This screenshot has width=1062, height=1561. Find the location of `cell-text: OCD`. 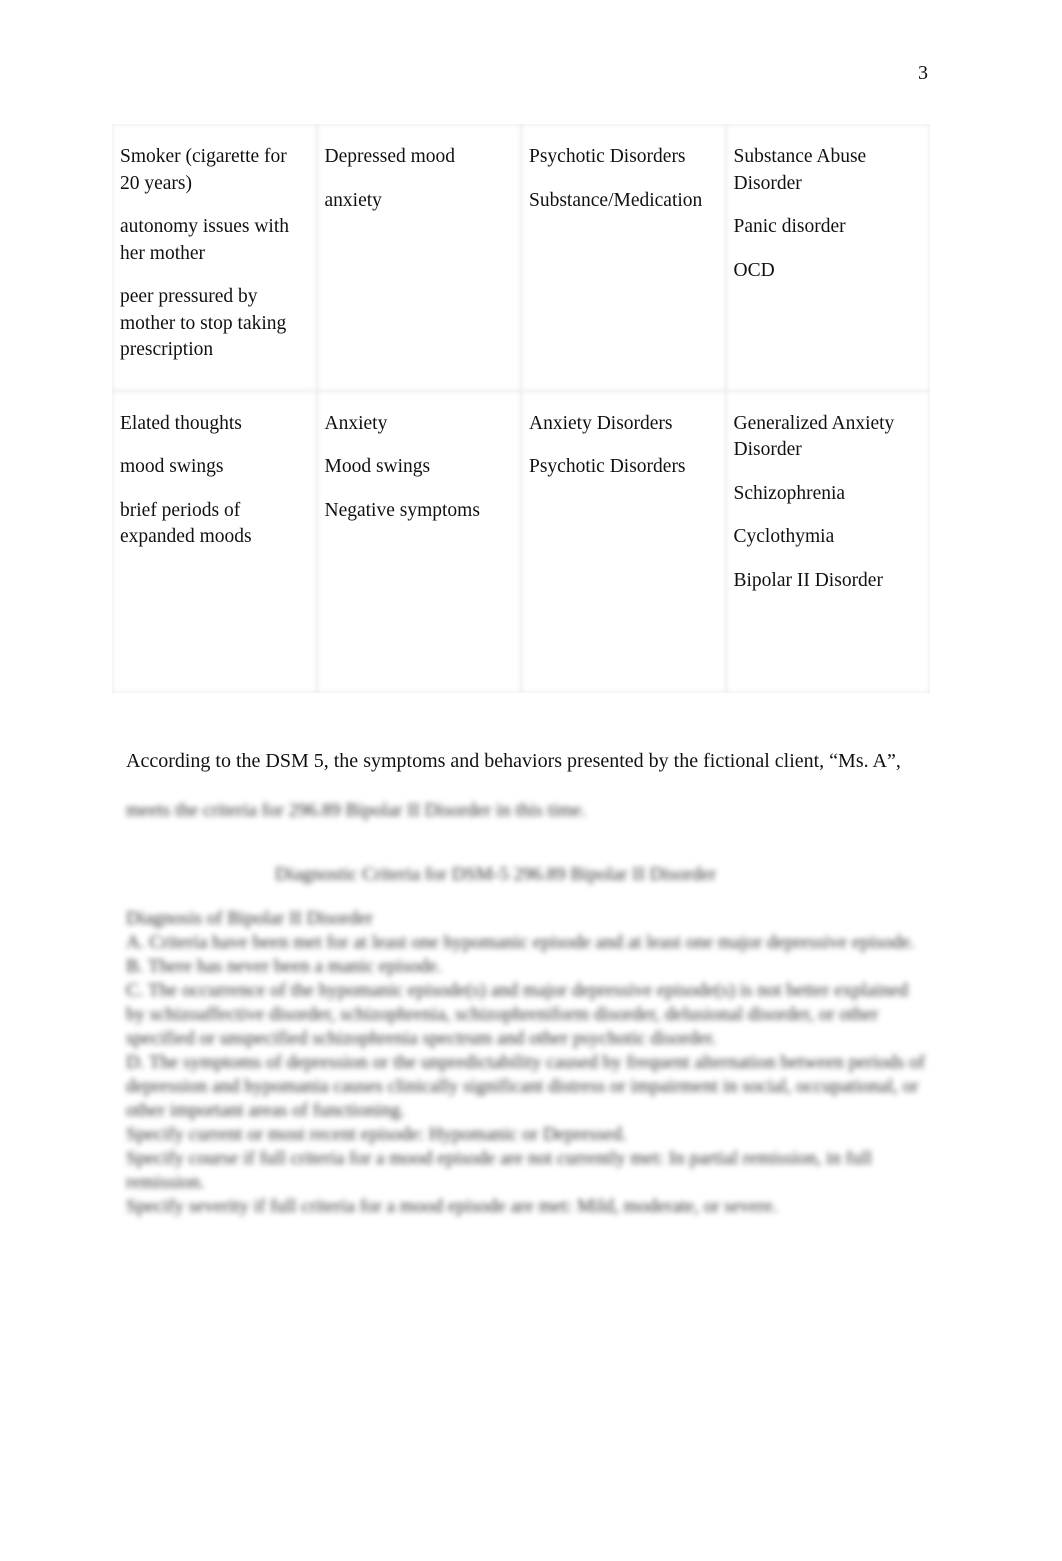

cell-text: OCD is located at coordinates (754, 270).